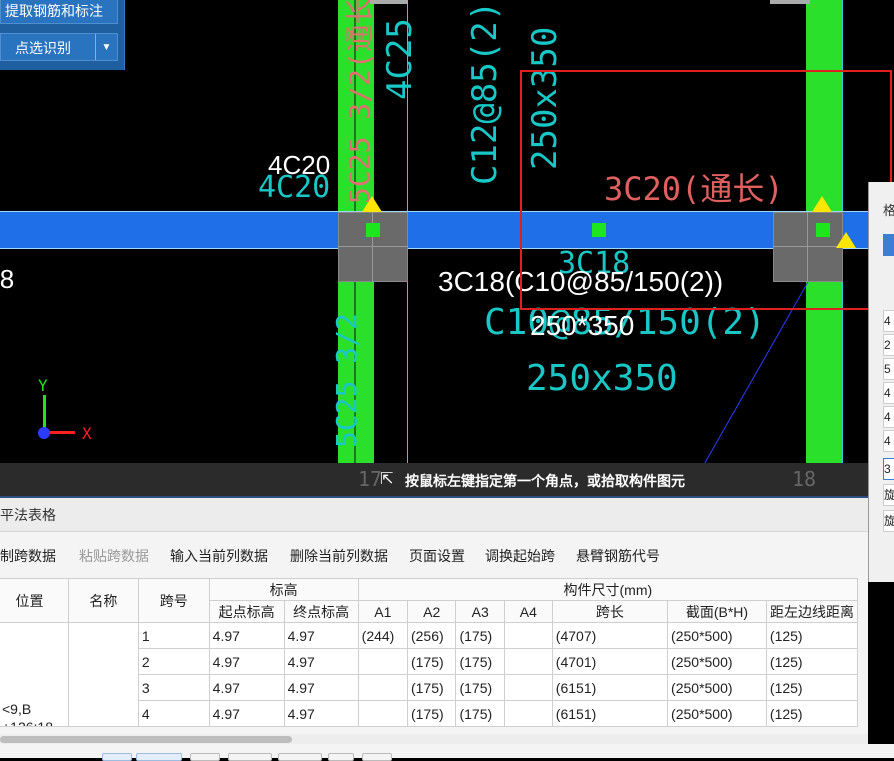 Image resolution: width=894 pixels, height=761 pixels. What do you see at coordinates (717, 611) in the screenshot?
I see `header-section: 截面(B*H)` at bounding box center [717, 611].